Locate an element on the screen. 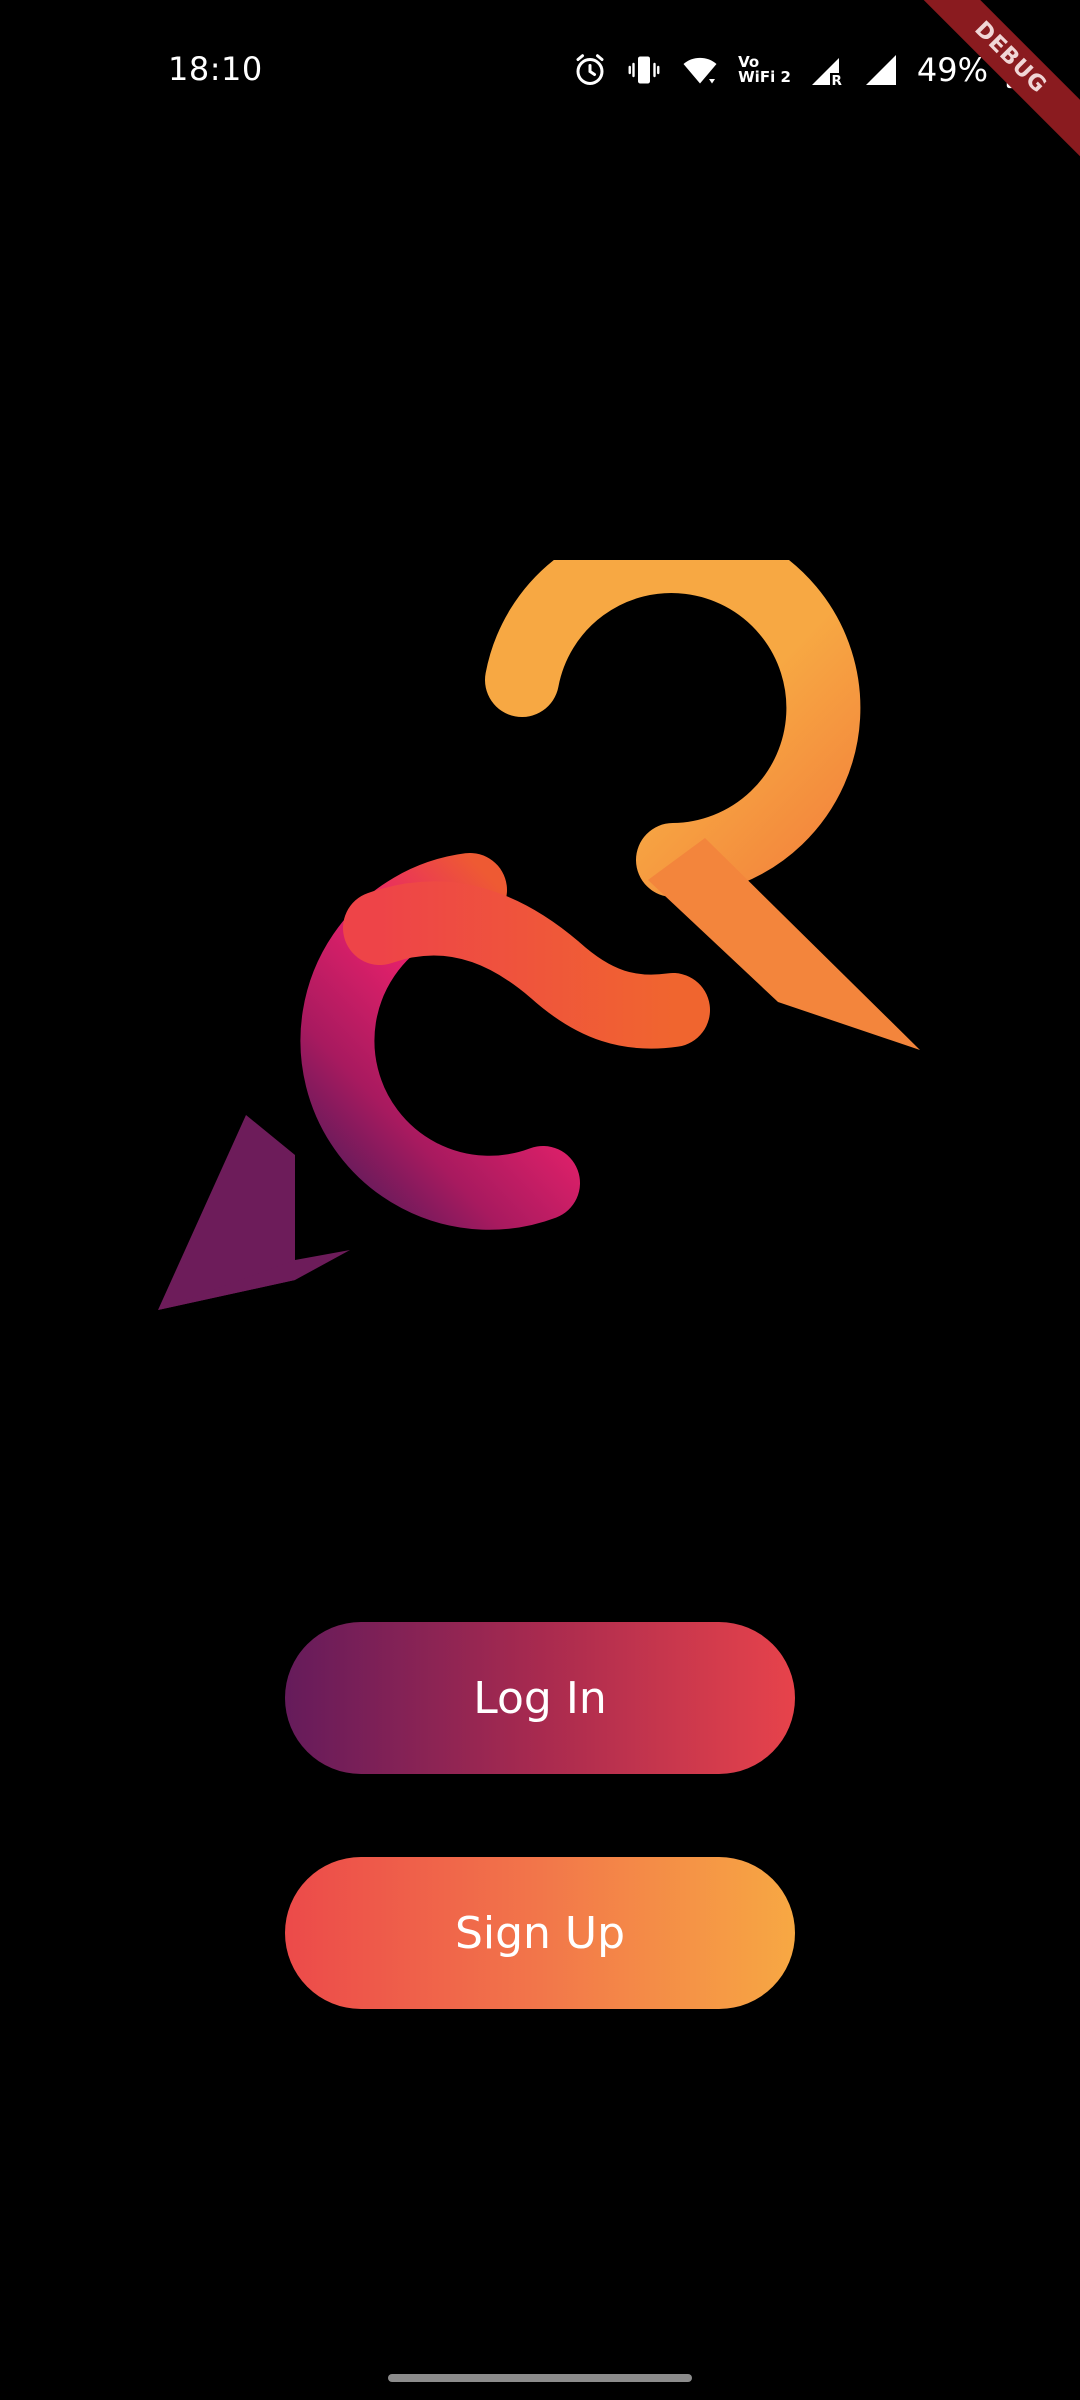 Image resolution: width=1080 pixels, height=2400 pixels. status-bar: 18:10 Vo WiFi 2 R 49% is located at coordinates (540, 70).